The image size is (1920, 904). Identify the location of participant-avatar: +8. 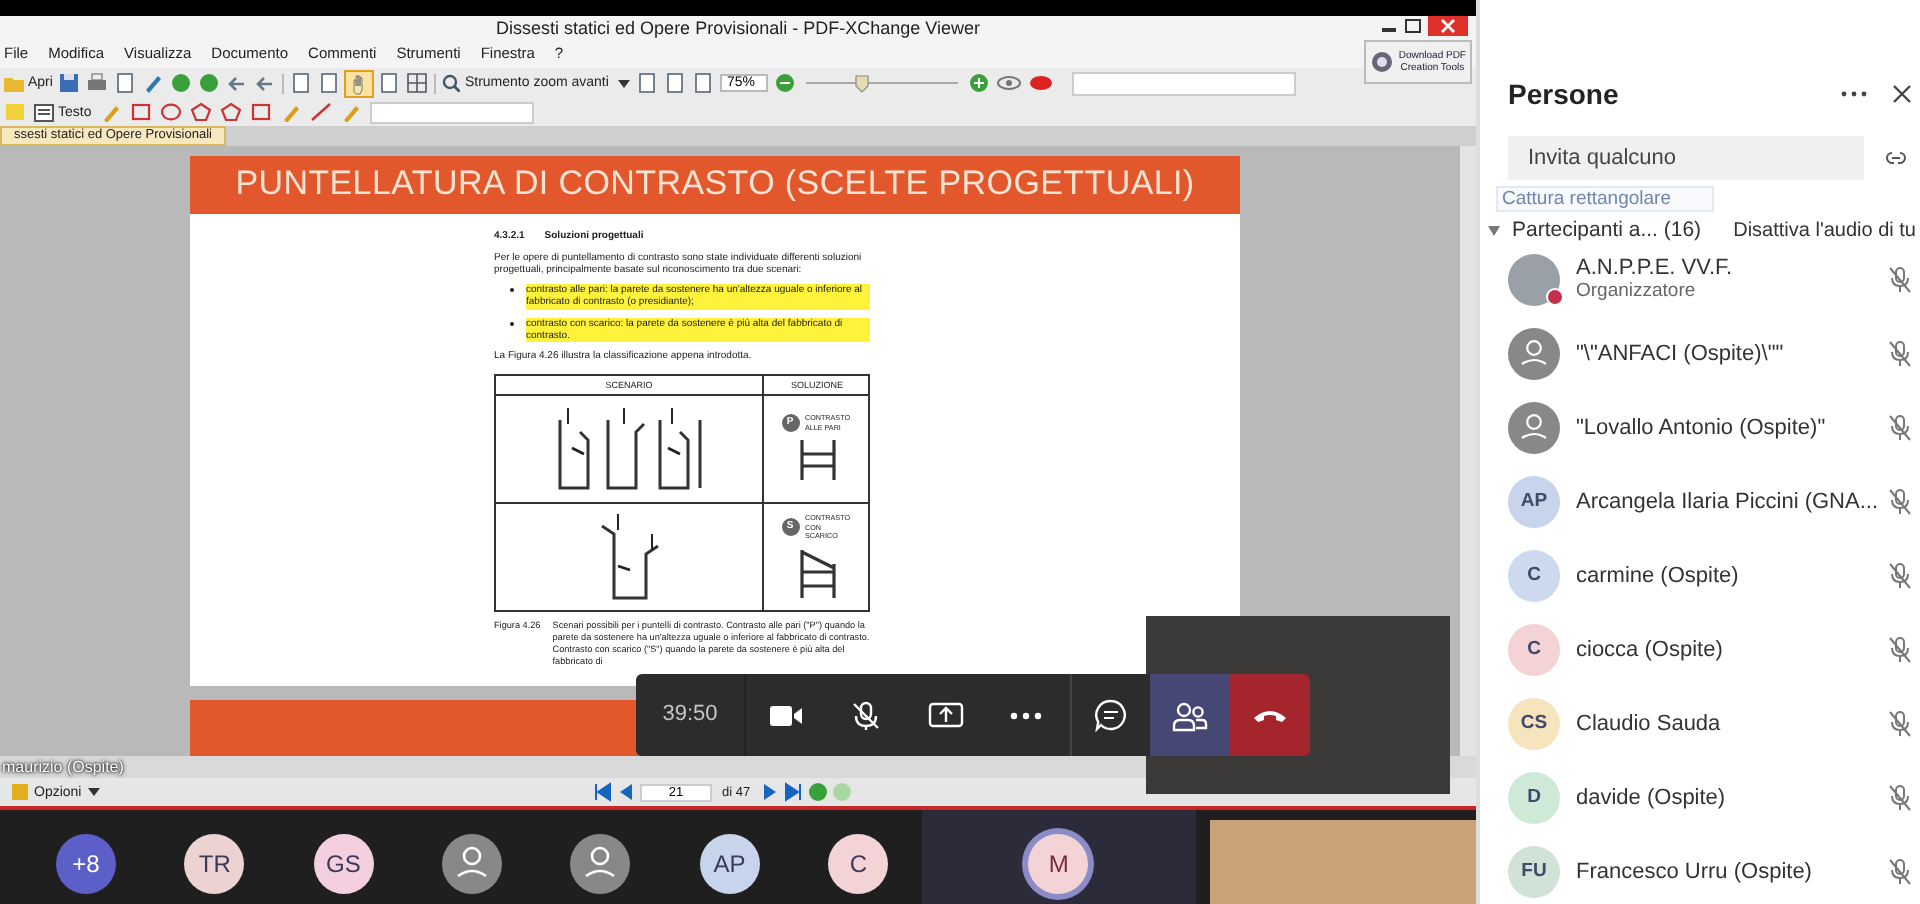
(86, 863).